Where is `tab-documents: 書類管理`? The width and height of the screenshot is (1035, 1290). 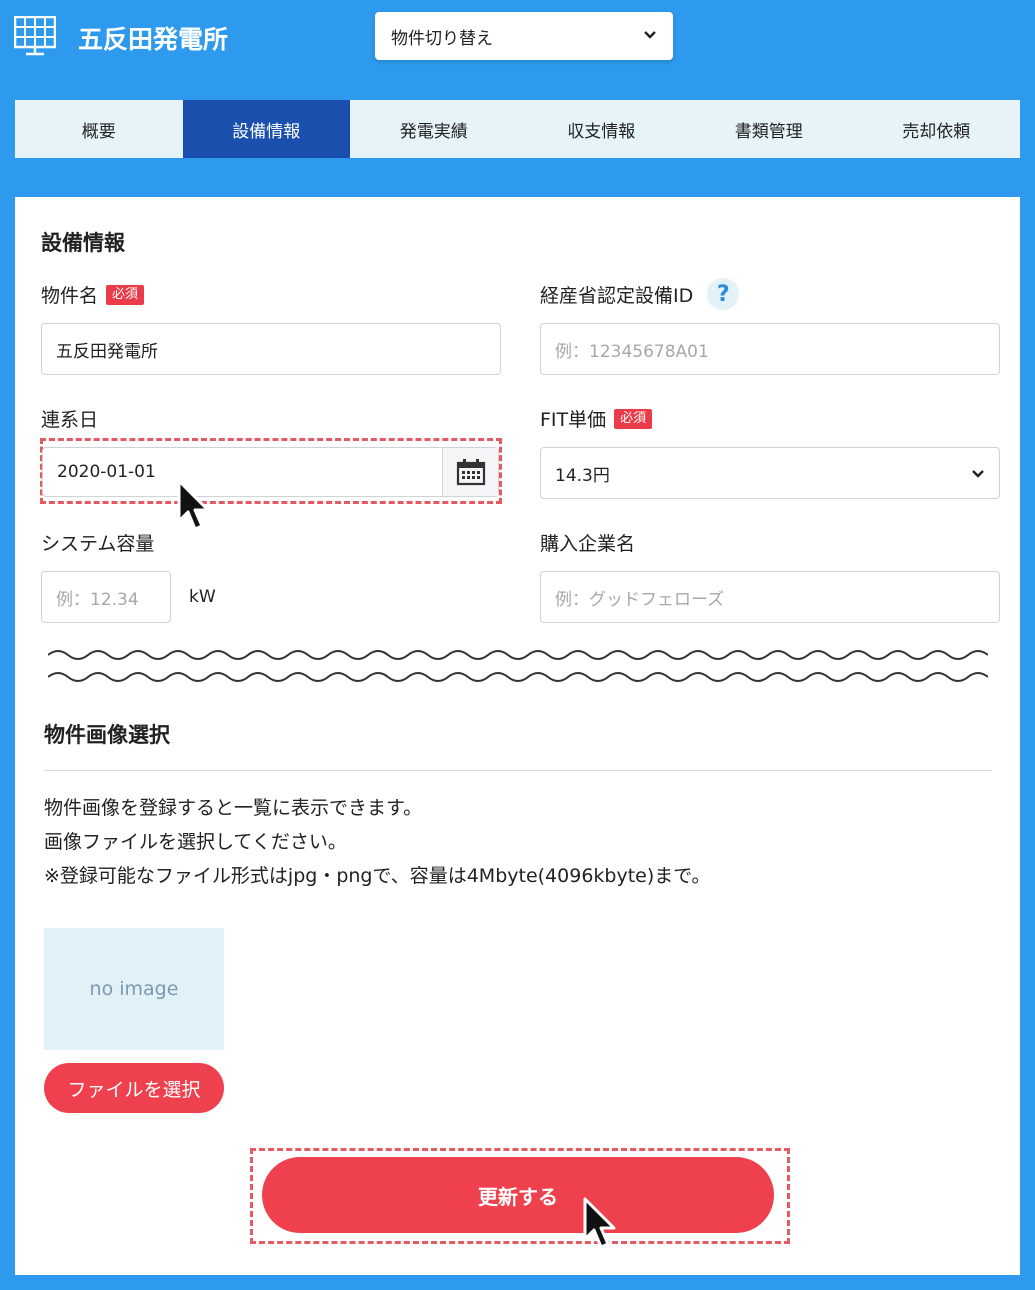
tab-documents: 書類管理 is located at coordinates (769, 129).